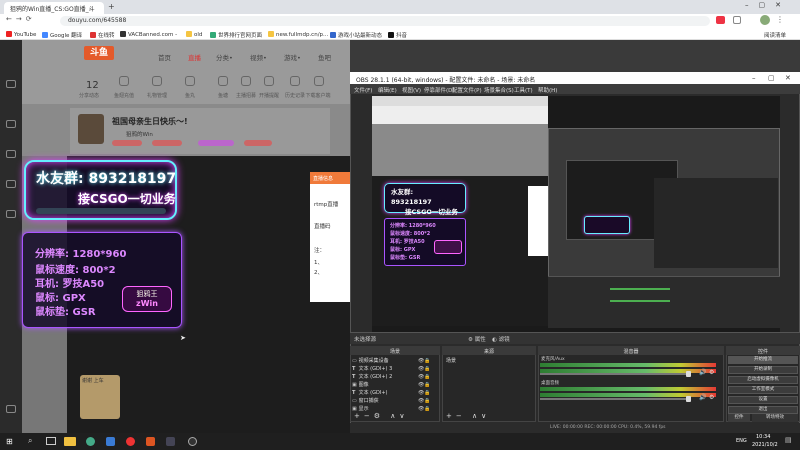  I want to click on rail-video-icon, so click(11, 184).